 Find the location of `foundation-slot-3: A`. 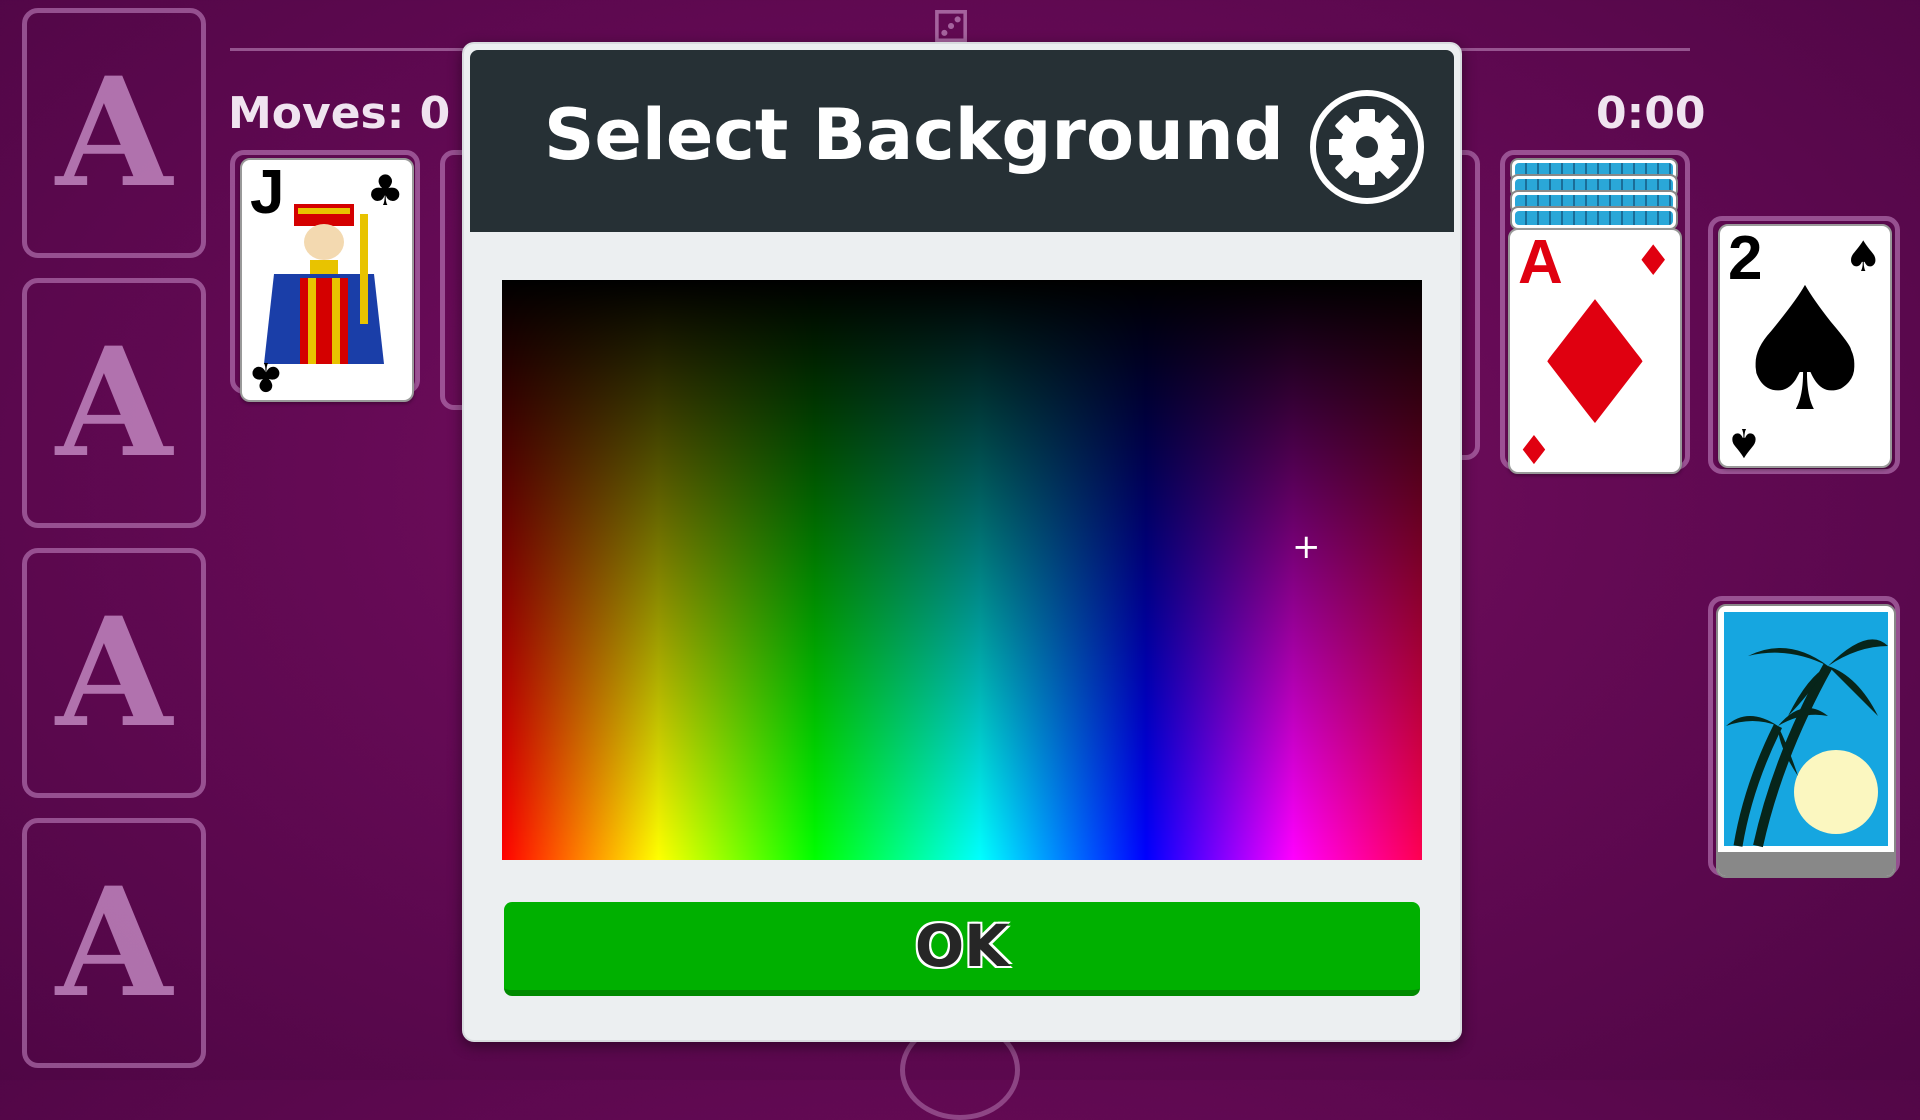

foundation-slot-3: A is located at coordinates (114, 673).